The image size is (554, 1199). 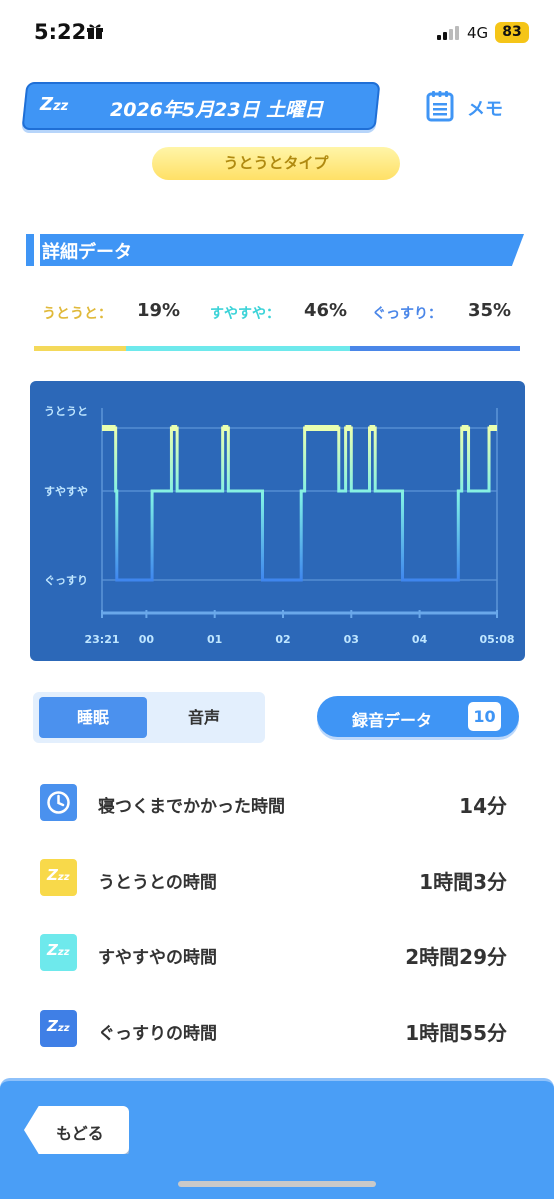 I want to click on status-bar: 5:22 4G 83, so click(x=277, y=33).